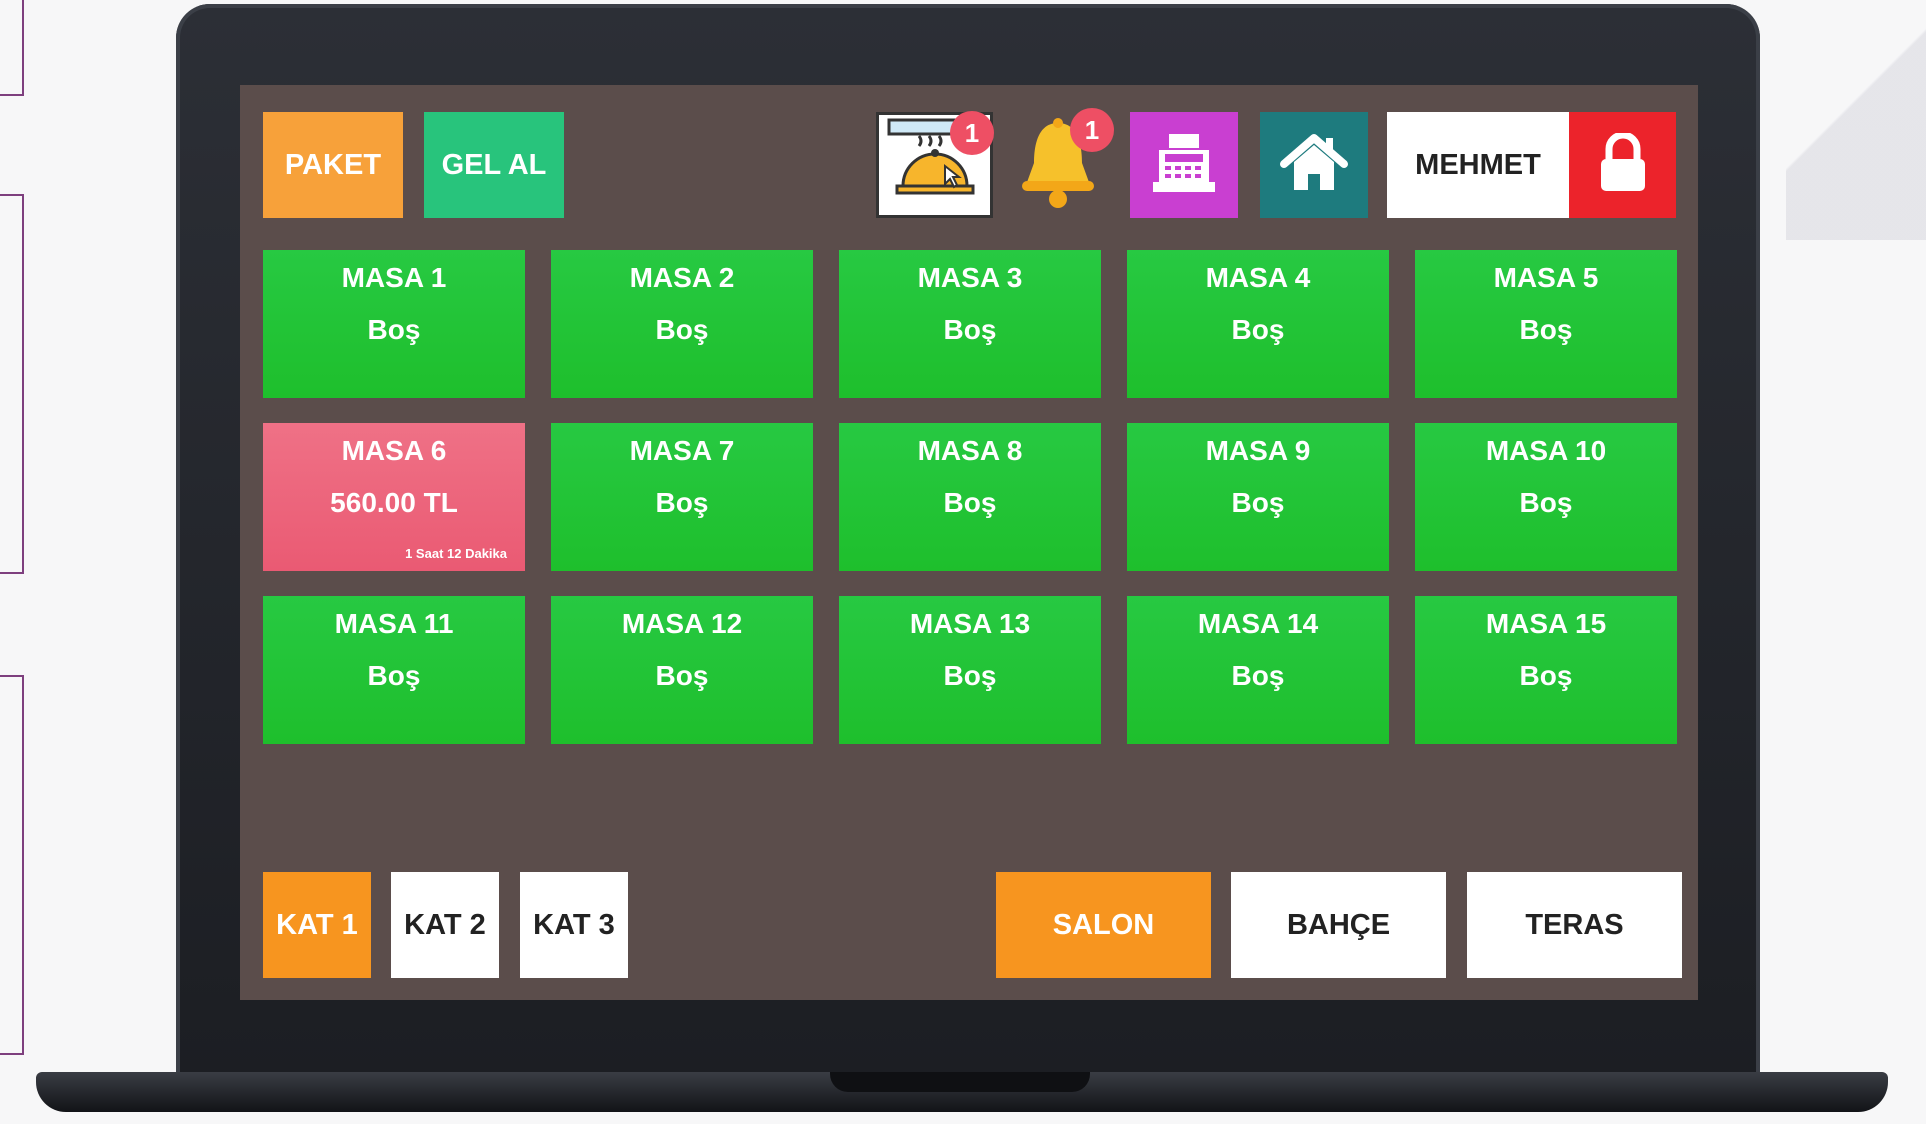 This screenshot has width=1926, height=1124. I want to click on table-name: MASA 8, so click(970, 450).